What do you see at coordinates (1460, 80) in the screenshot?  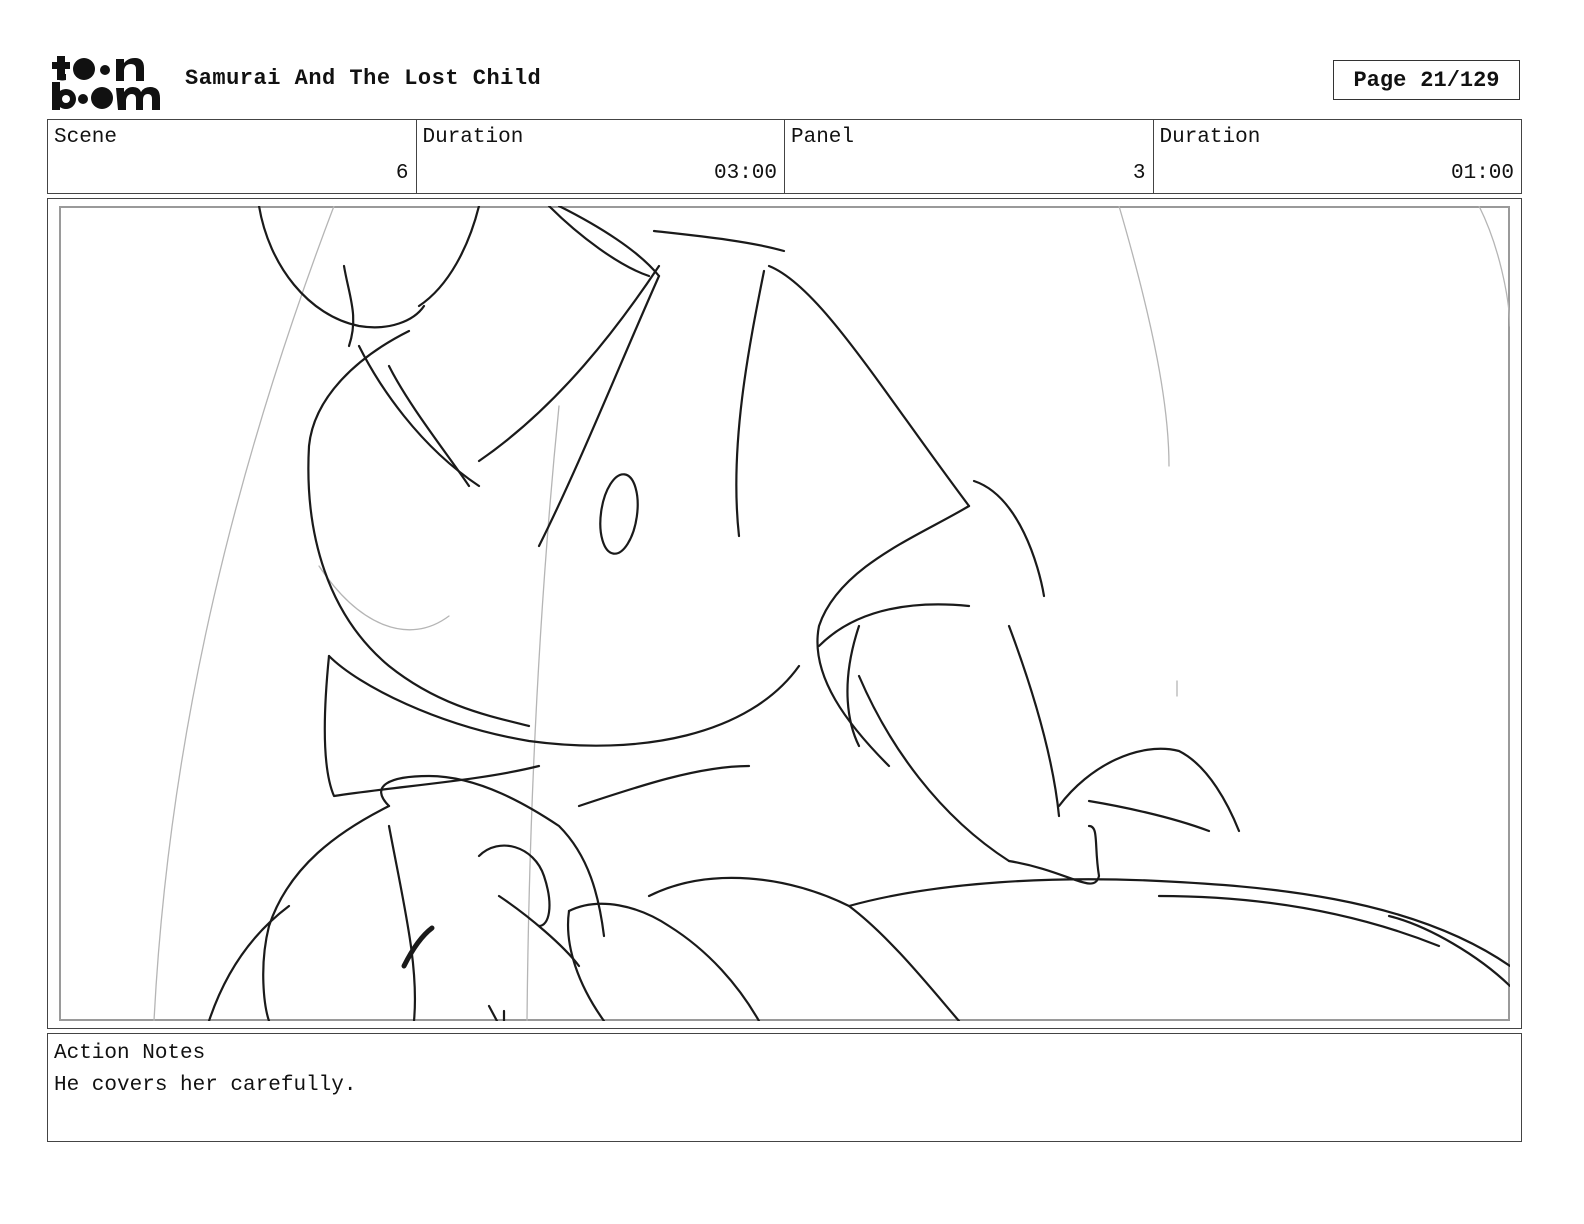 I see `page-value: 21/129` at bounding box center [1460, 80].